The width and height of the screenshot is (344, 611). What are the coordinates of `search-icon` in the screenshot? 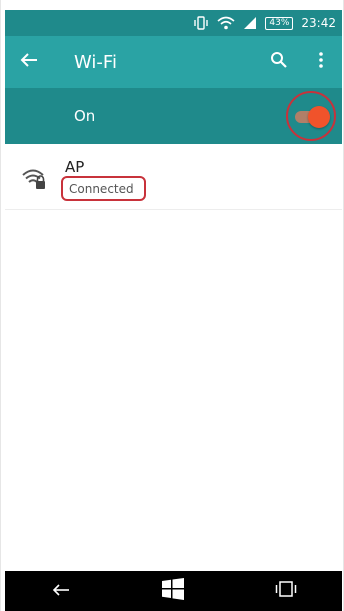 It's located at (279, 62).